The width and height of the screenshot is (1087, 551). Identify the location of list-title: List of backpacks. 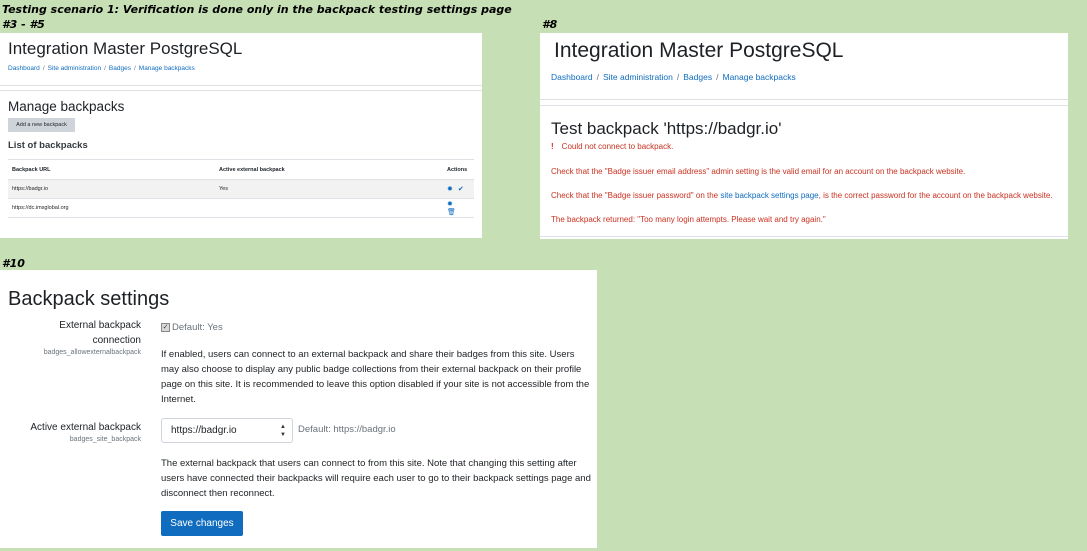
(48, 145).